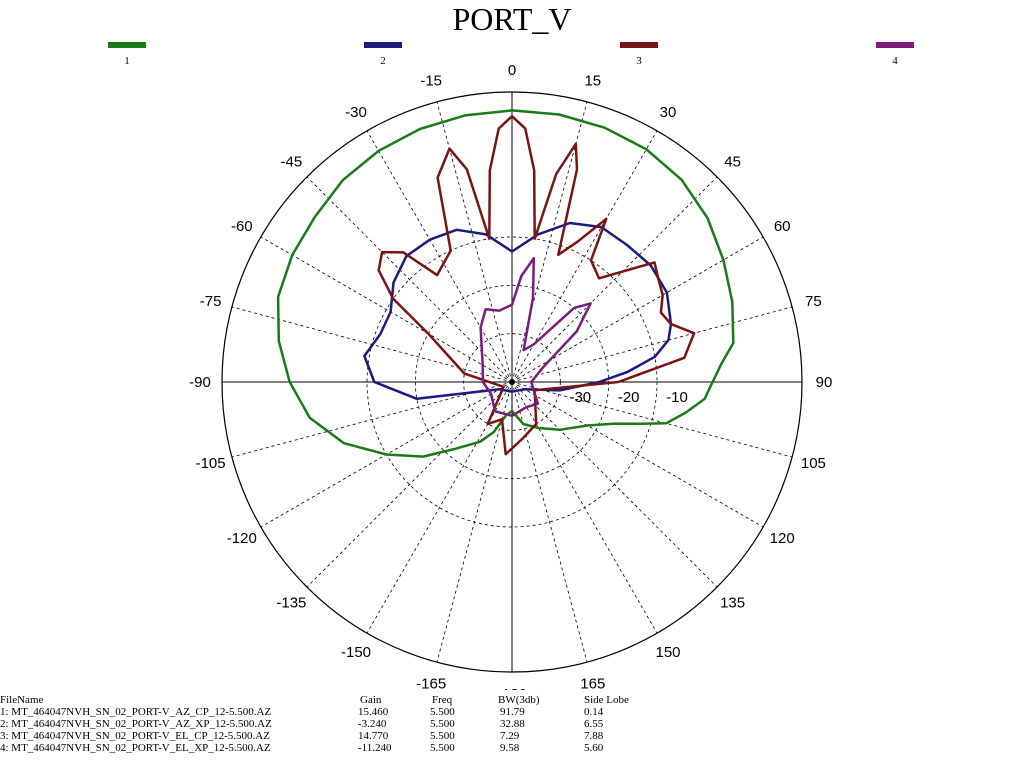 This screenshot has height=768, width=1024. Describe the element at coordinates (782, 538) in the screenshot. I see `angle-label: 120` at that location.